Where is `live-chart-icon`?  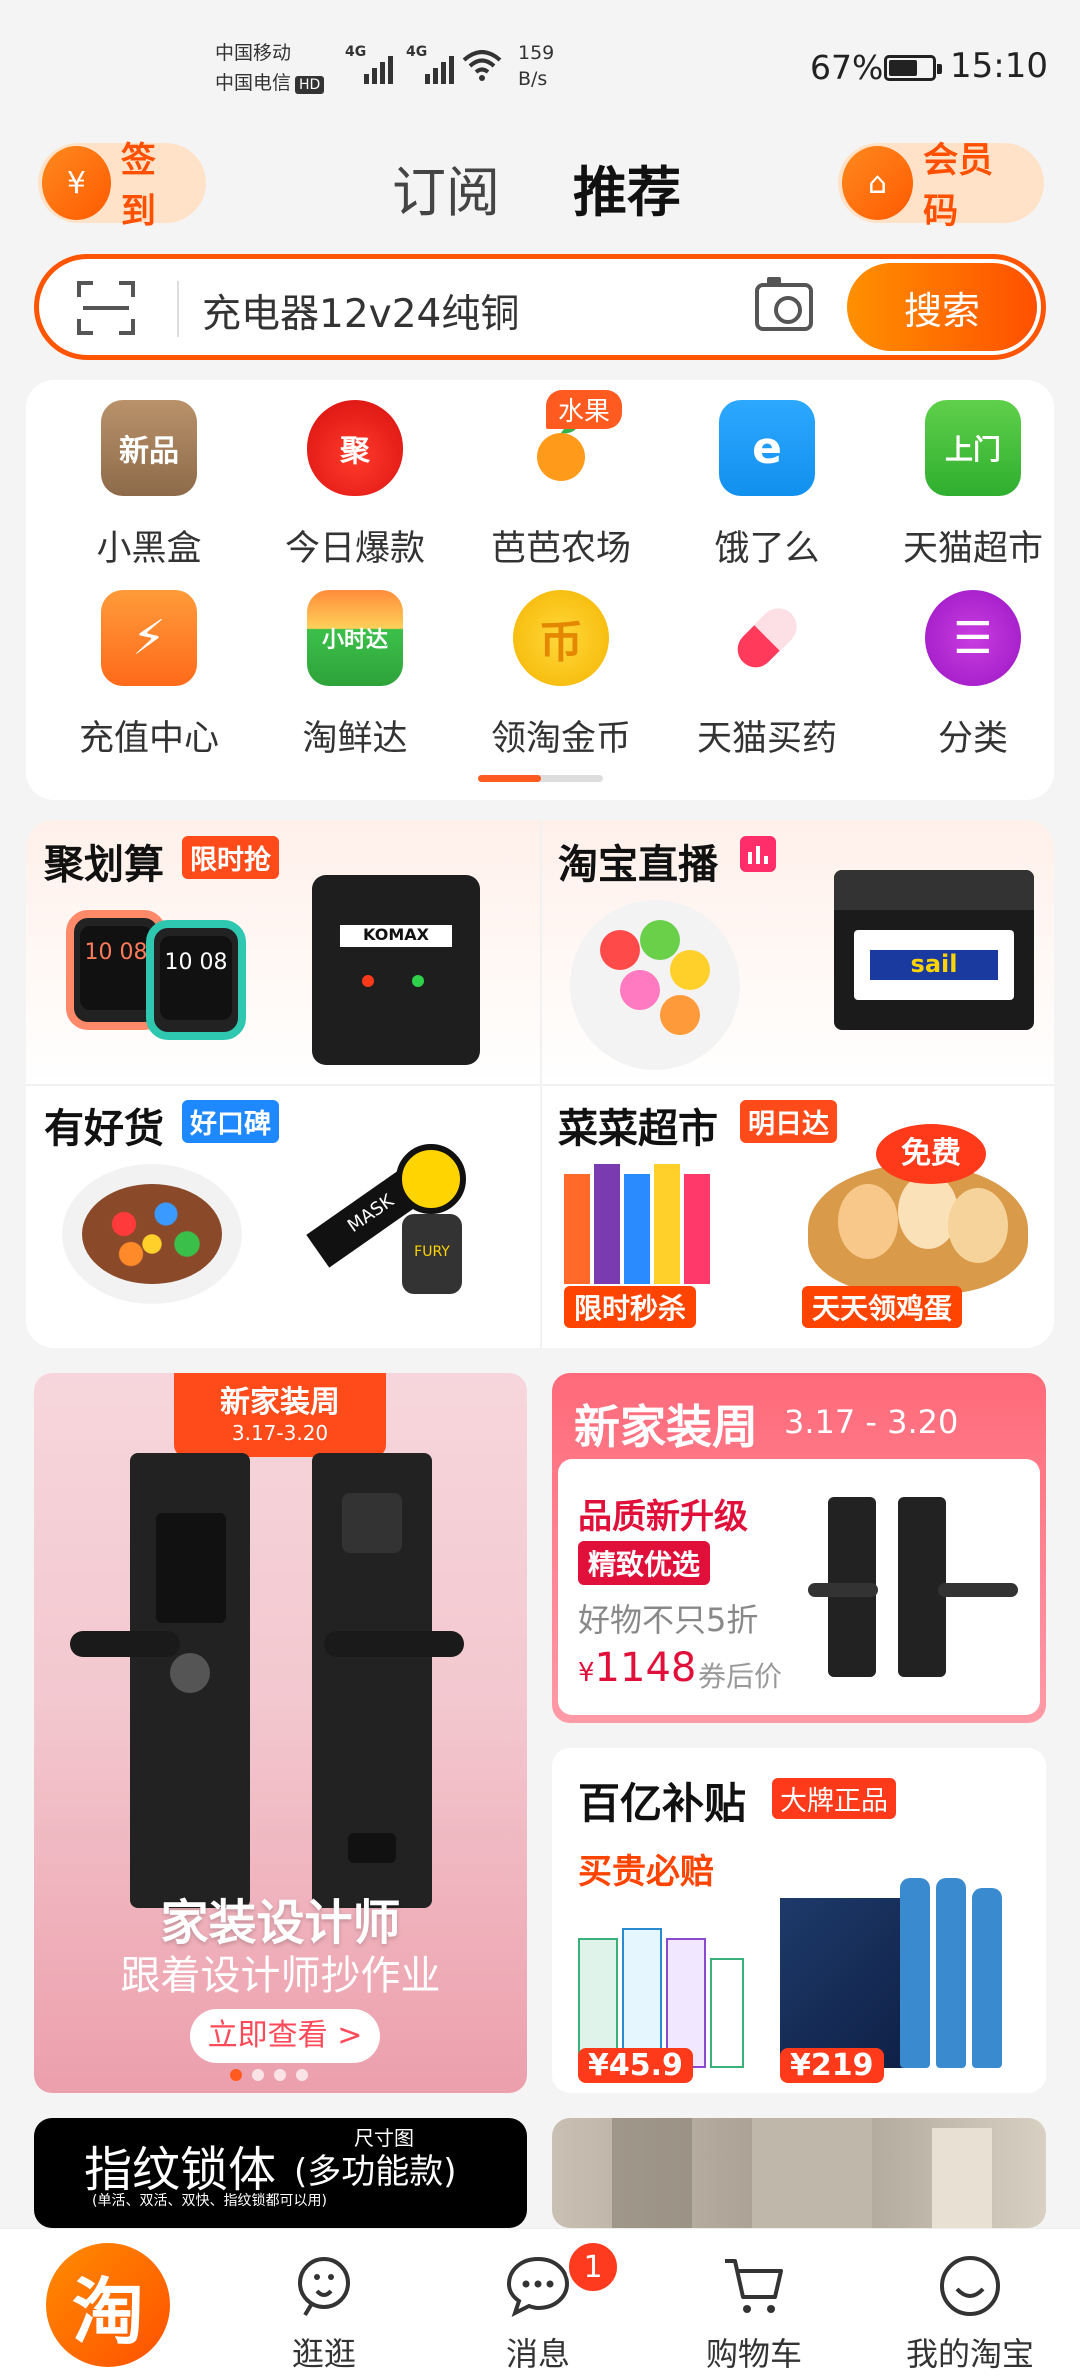 live-chart-icon is located at coordinates (758, 854).